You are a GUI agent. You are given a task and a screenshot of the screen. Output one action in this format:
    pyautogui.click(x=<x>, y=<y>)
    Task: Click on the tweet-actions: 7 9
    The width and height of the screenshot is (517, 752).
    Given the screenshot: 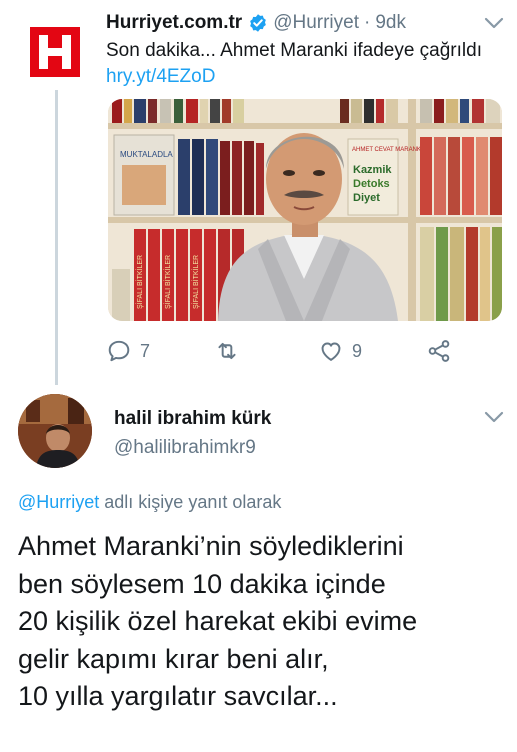 What is the action you would take?
    pyautogui.click(x=296, y=351)
    